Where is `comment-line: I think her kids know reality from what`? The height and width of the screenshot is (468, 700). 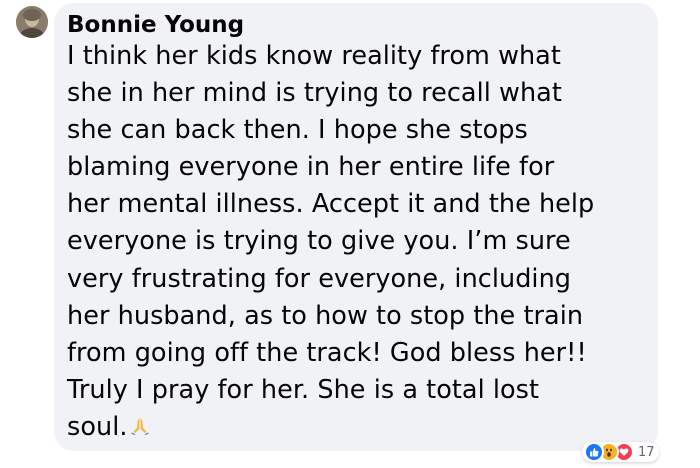 comment-line: I think her kids know reality from what is located at coordinates (314, 56).